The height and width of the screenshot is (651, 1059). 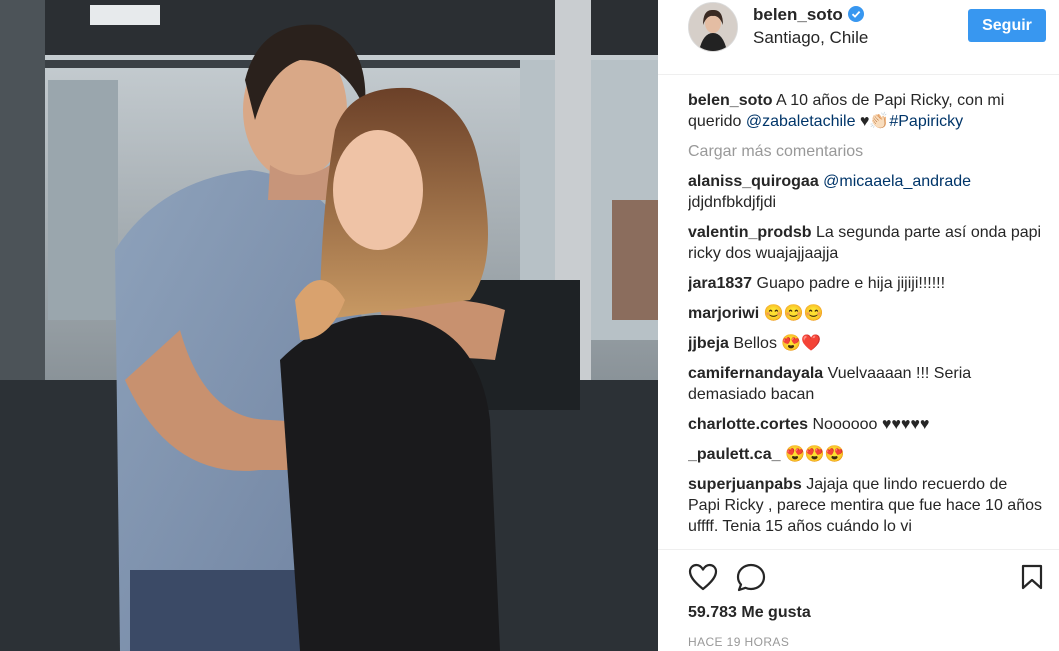 What do you see at coordinates (865, 151) in the screenshot?
I see `load-more-comments-link: Cargar más comentarios` at bounding box center [865, 151].